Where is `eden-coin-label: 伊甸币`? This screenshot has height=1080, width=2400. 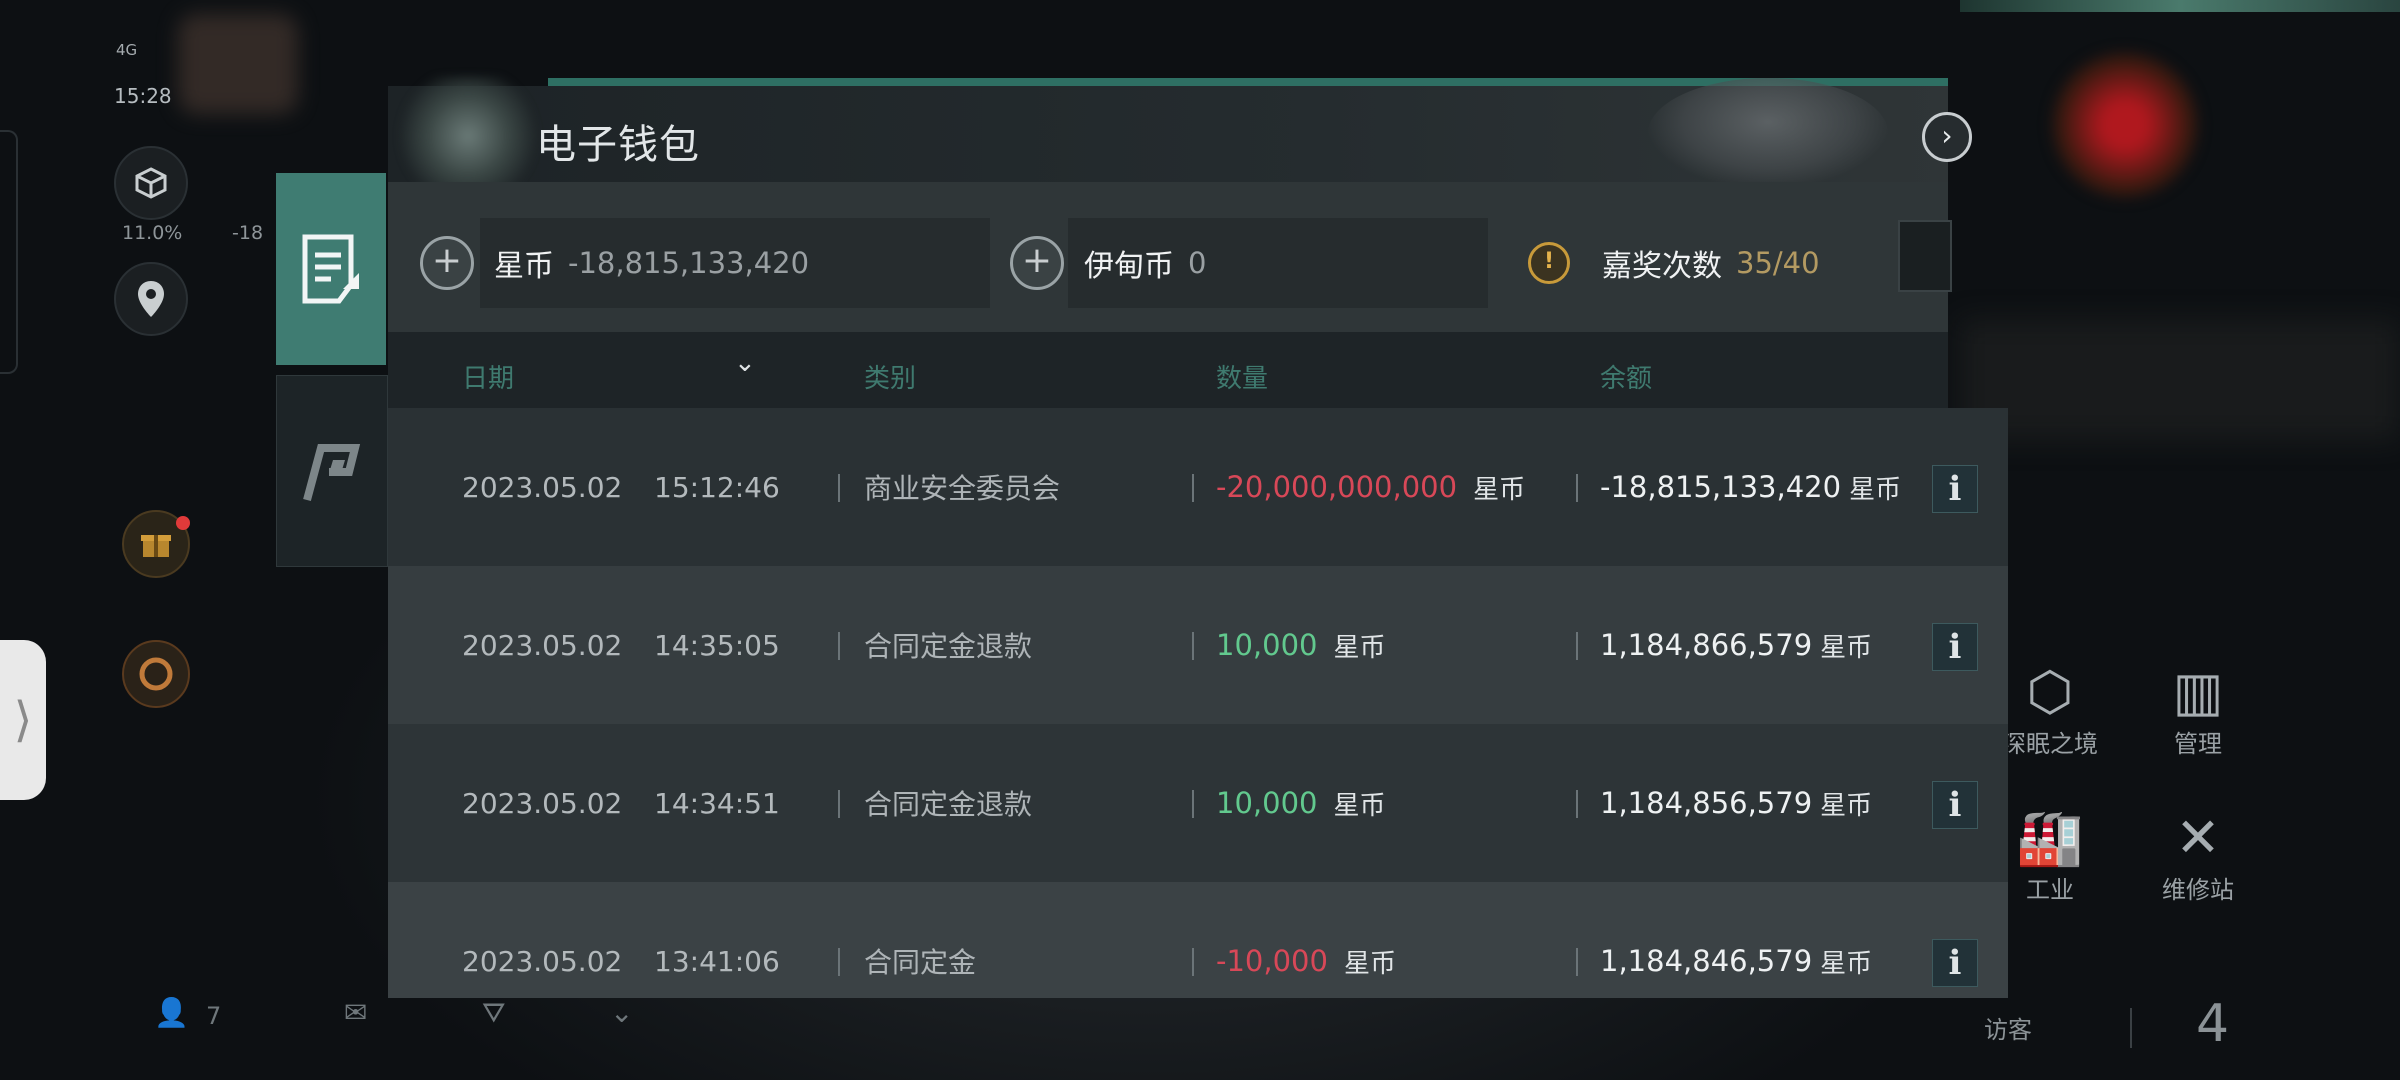
eden-coin-label: 伊甸币 is located at coordinates (1129, 266).